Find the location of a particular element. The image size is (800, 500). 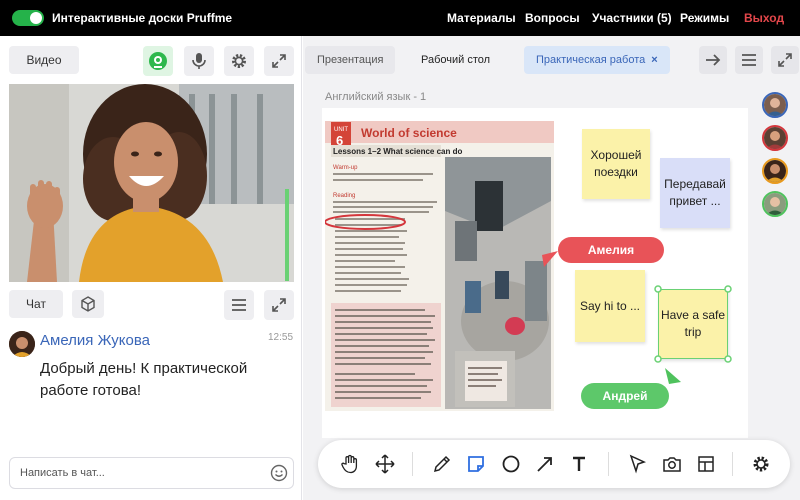

pointer-tool is located at coordinates (638, 464).